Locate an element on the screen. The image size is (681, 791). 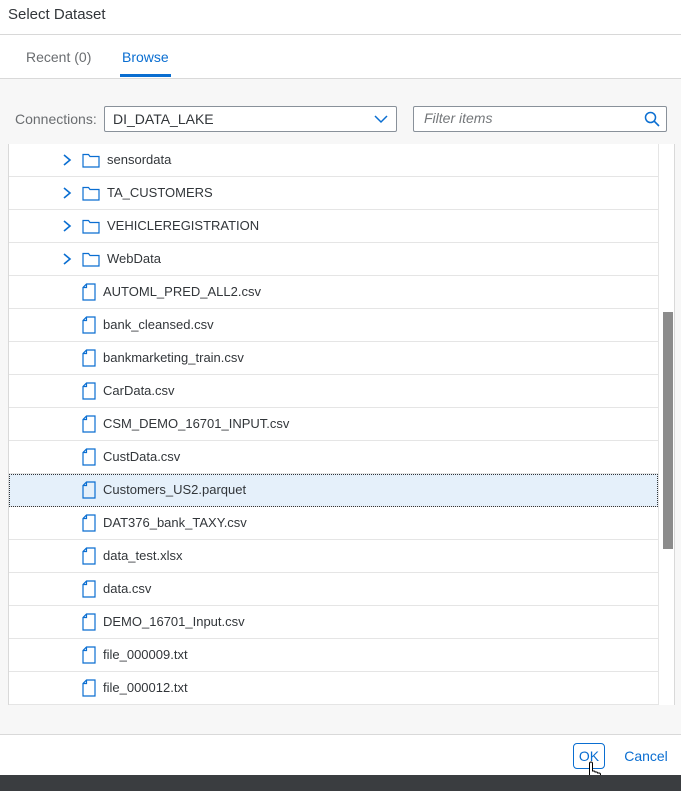
dialog-header: Select Dataset is located at coordinates (340, 17).